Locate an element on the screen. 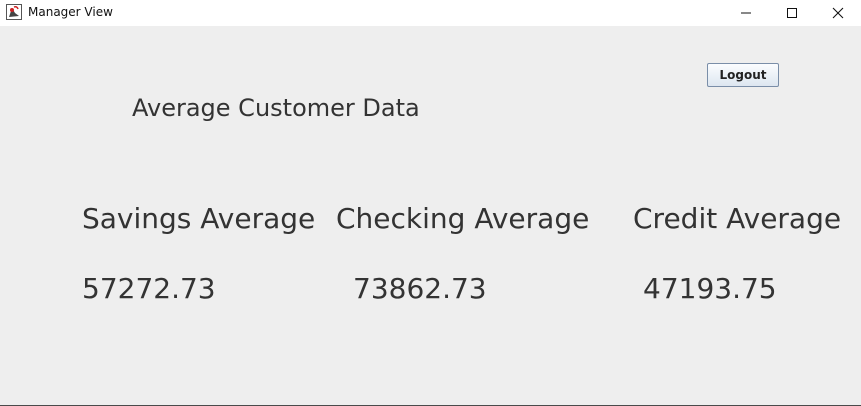 Image resolution: width=861 pixels, height=406 pixels. credit-average-value: 47193.75 is located at coordinates (710, 288).